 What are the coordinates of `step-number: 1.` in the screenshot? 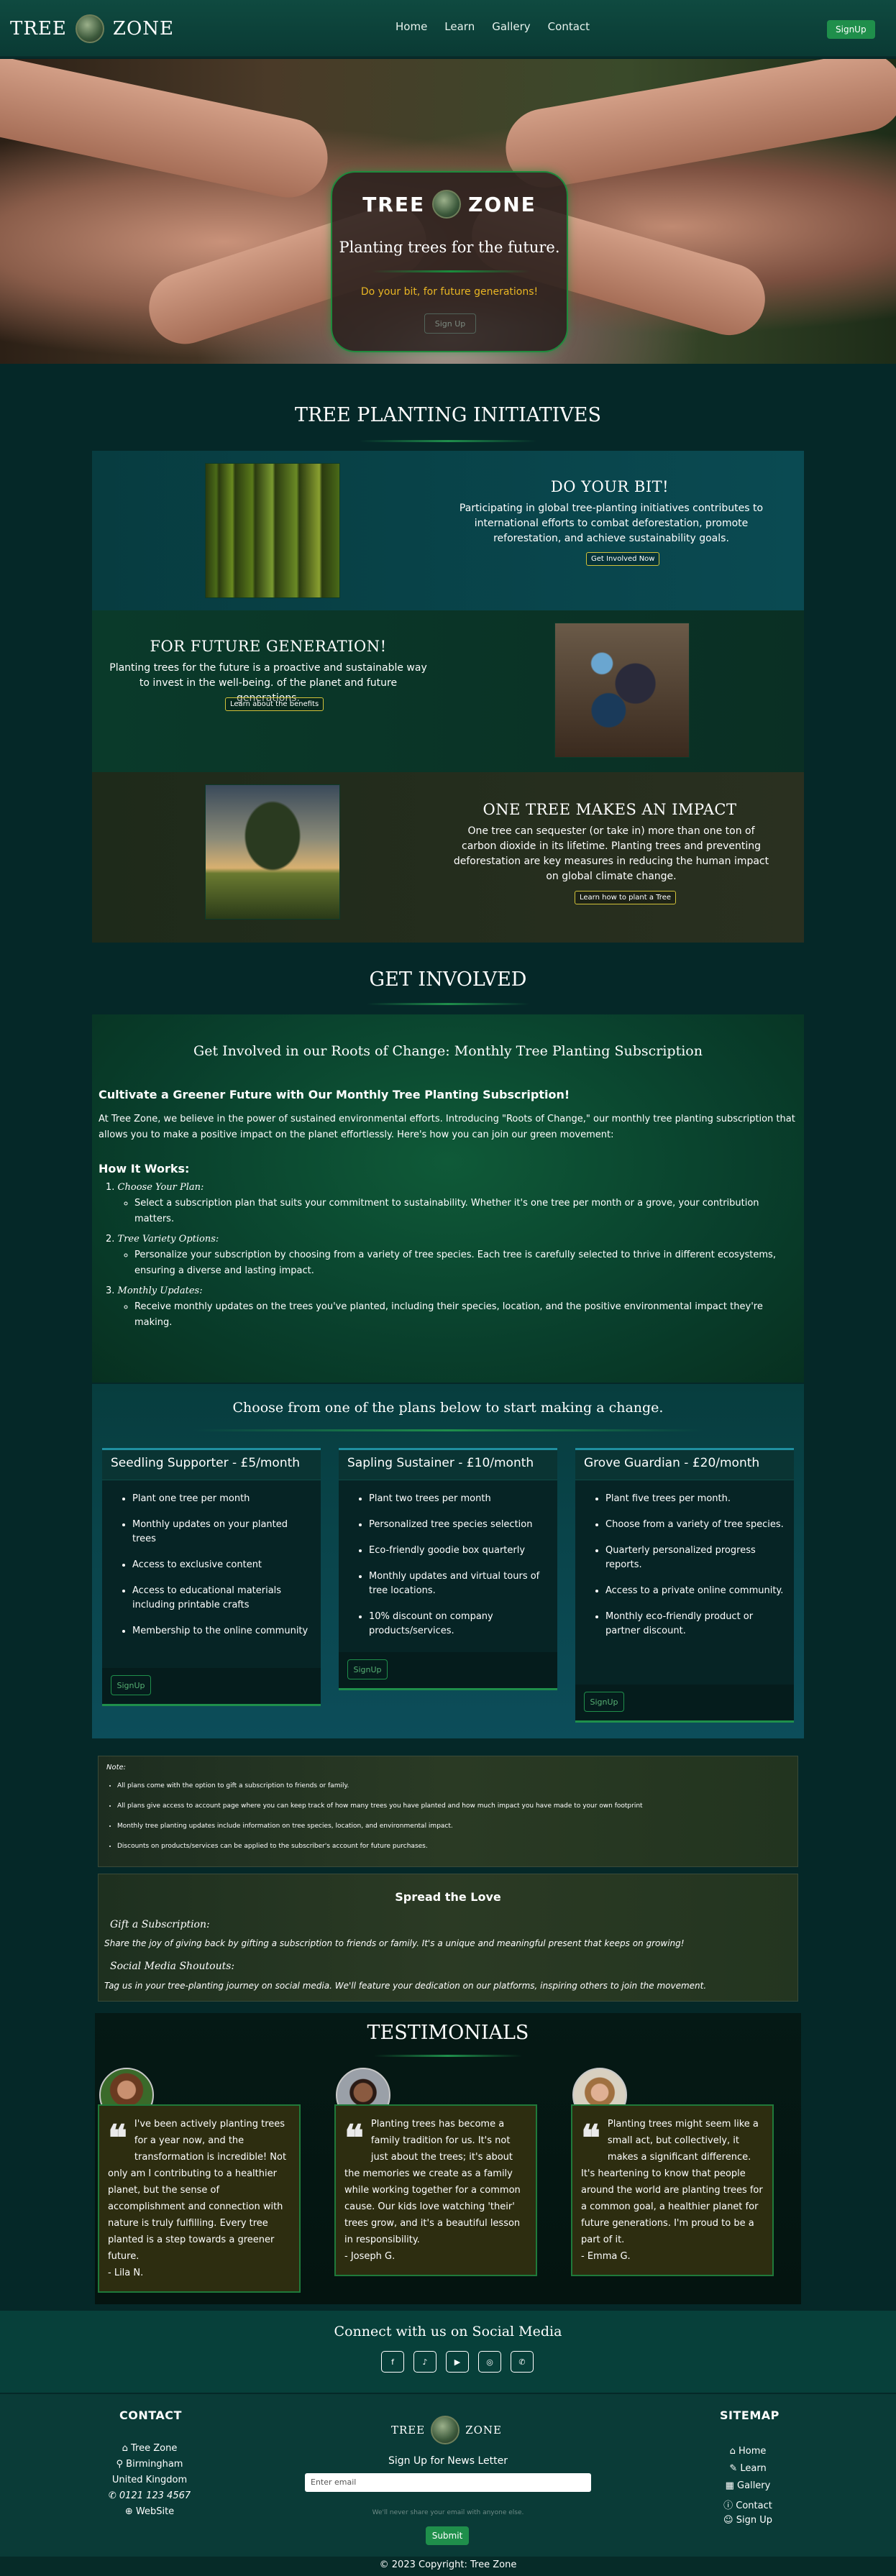 It's located at (110, 1187).